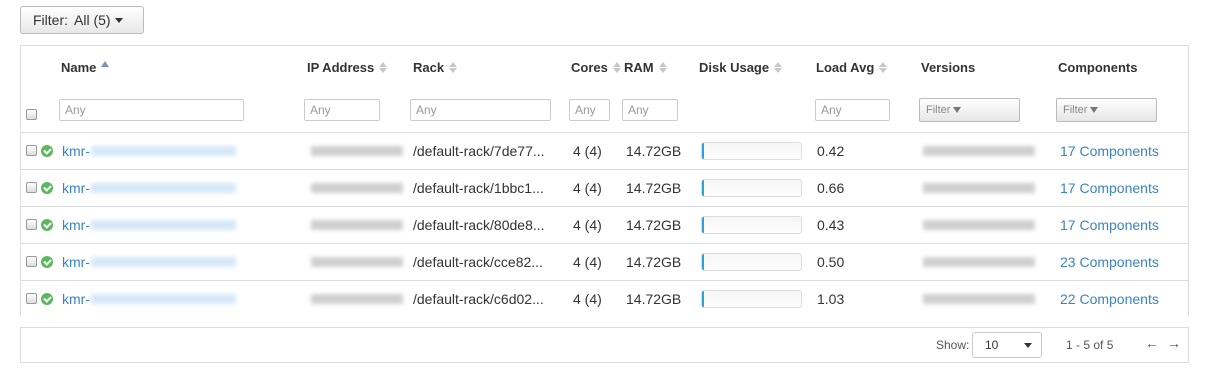 The width and height of the screenshot is (1211, 377). I want to click on previous-page-icon: ←, so click(1152, 343).